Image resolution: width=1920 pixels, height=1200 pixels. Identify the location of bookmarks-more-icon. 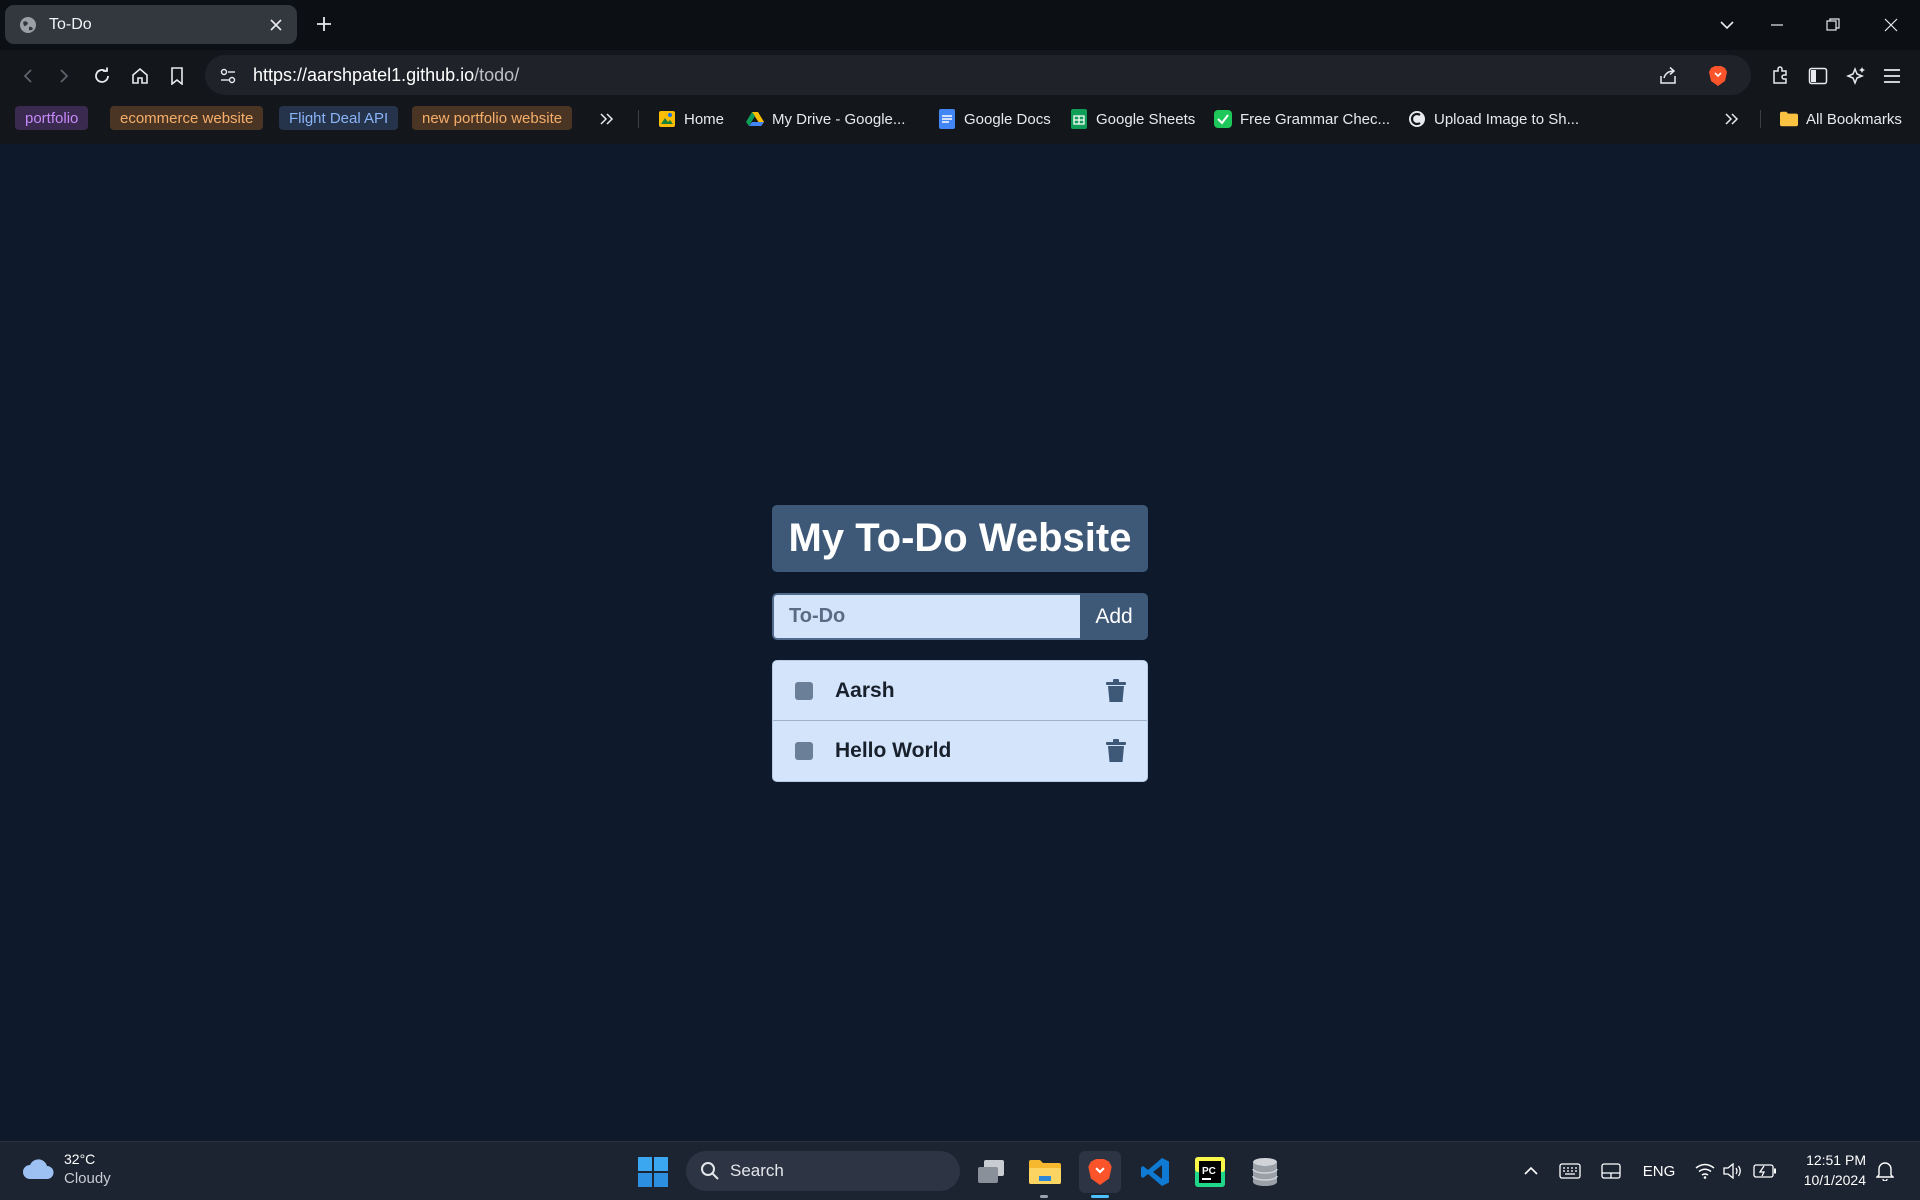
(1732, 119).